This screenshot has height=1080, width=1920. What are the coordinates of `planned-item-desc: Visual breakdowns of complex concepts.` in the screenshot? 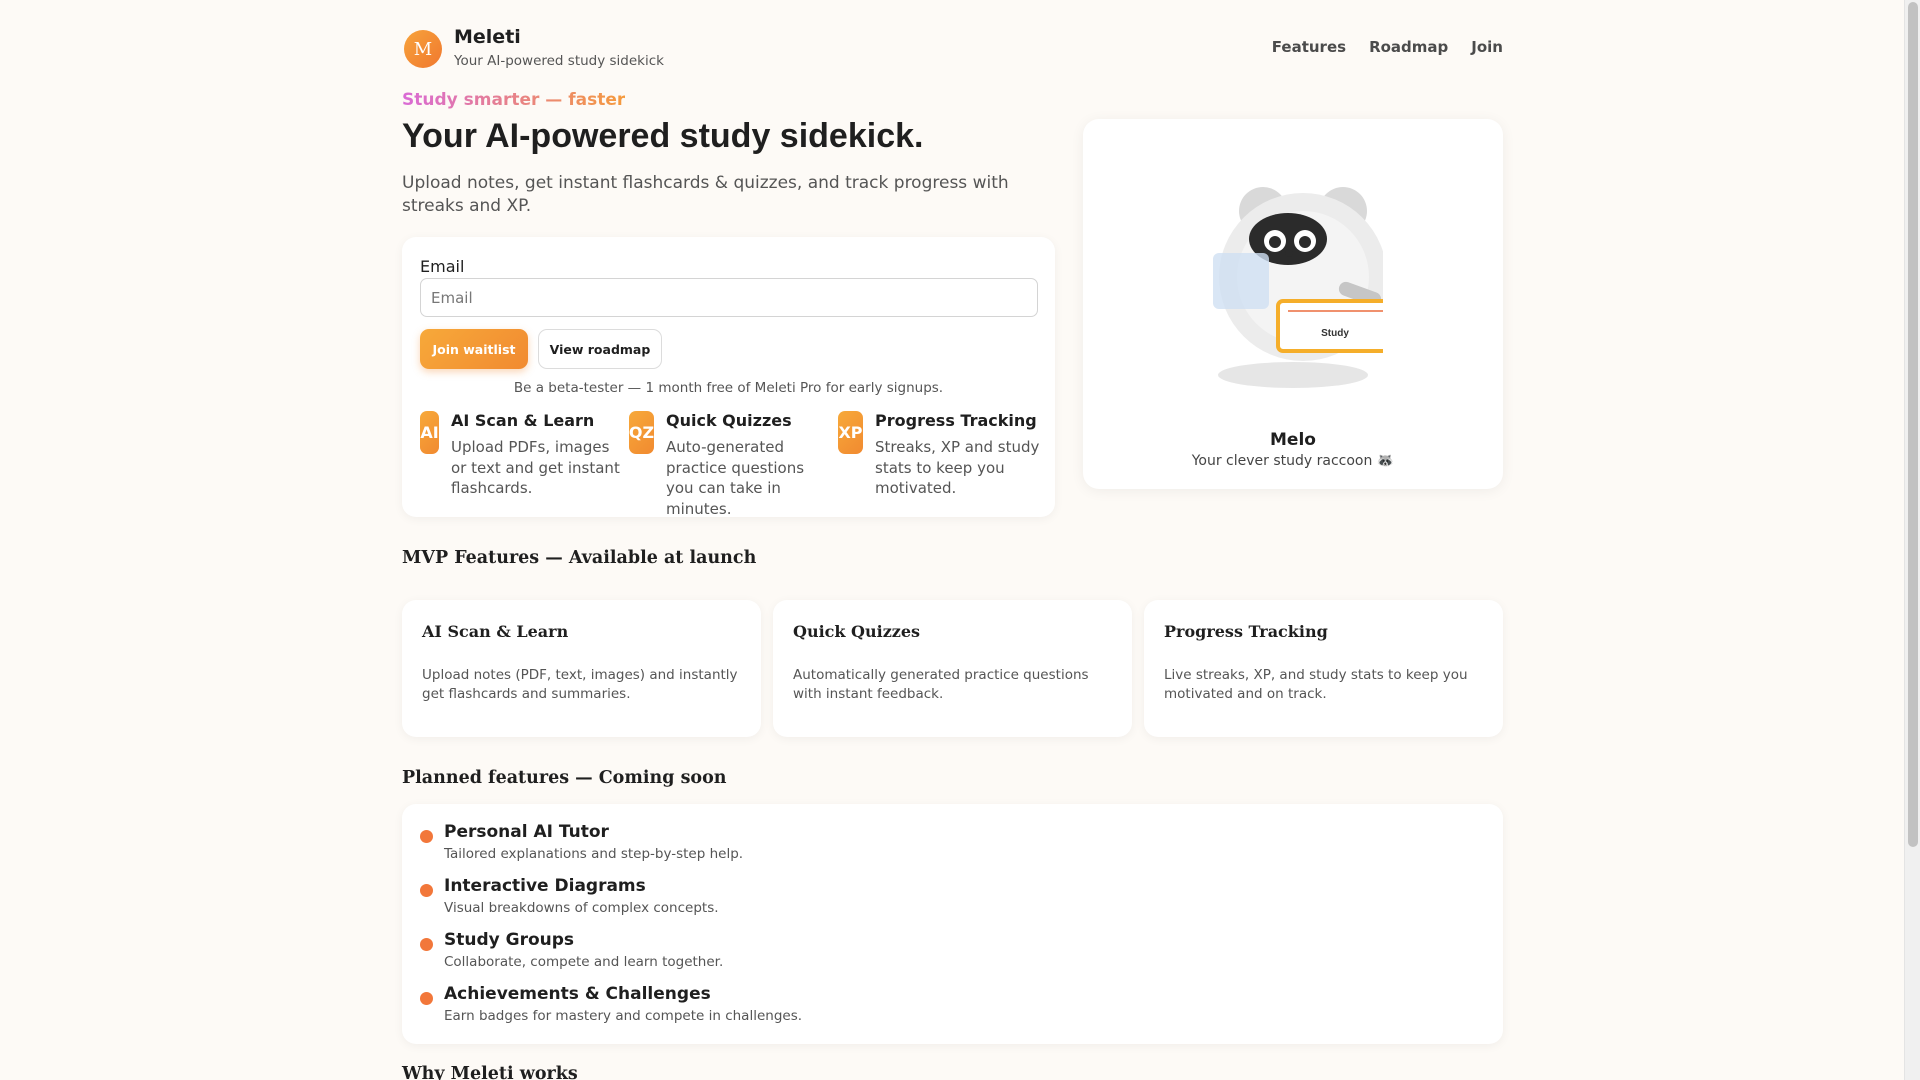 It's located at (581, 908).